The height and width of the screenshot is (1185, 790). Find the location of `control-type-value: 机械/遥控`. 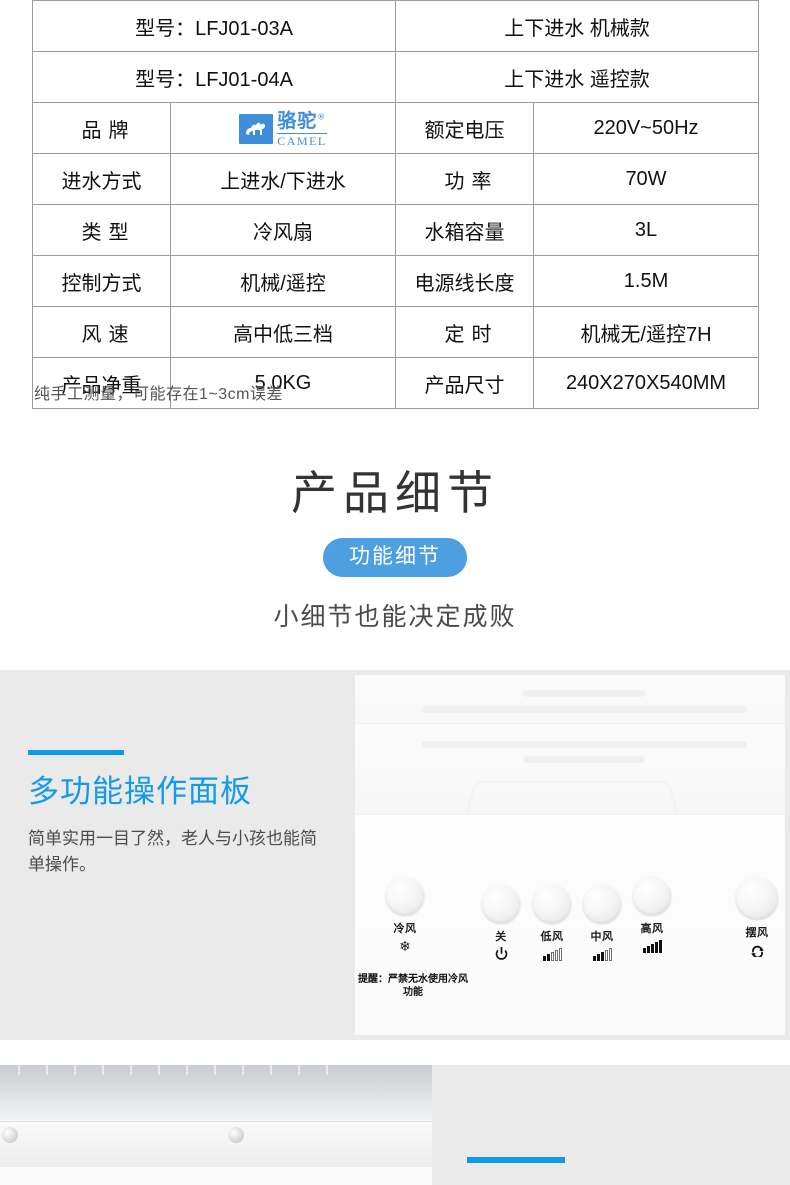

control-type-value: 机械/遥控 is located at coordinates (283, 281).